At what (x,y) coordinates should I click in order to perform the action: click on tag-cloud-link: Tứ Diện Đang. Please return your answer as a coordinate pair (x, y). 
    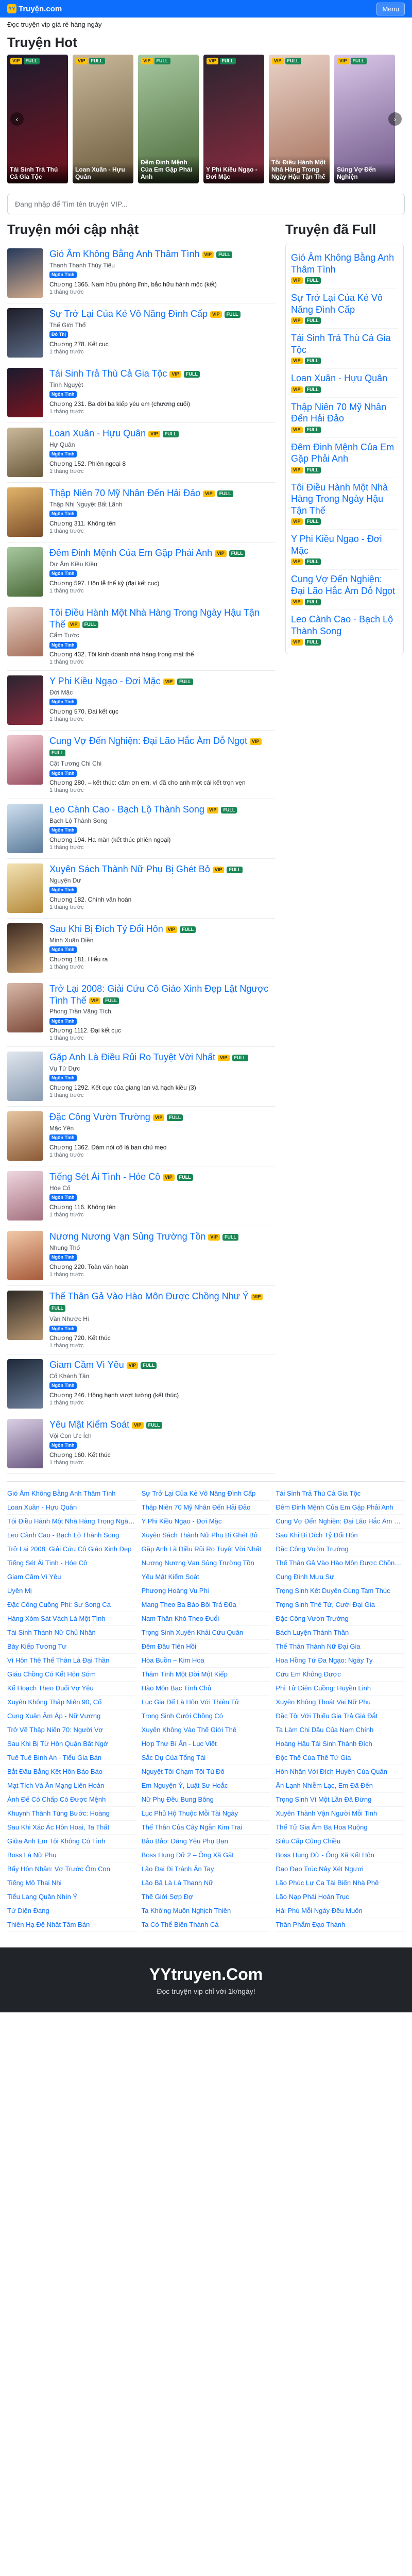
    Looking at the image, I should click on (71, 1911).